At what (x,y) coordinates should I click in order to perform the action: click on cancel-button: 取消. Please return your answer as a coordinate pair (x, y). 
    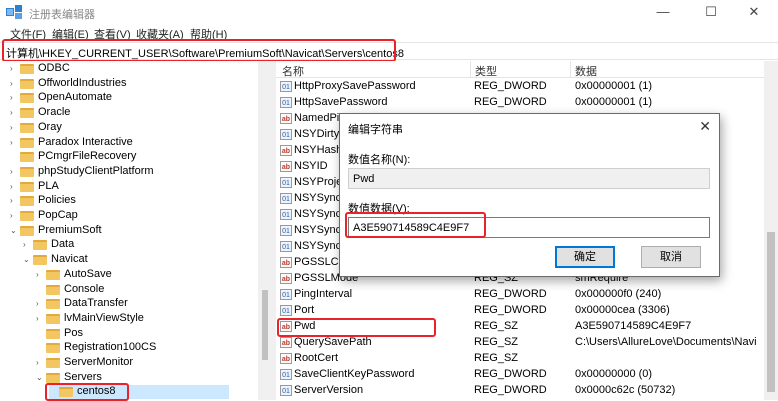
    Looking at the image, I should click on (671, 257).